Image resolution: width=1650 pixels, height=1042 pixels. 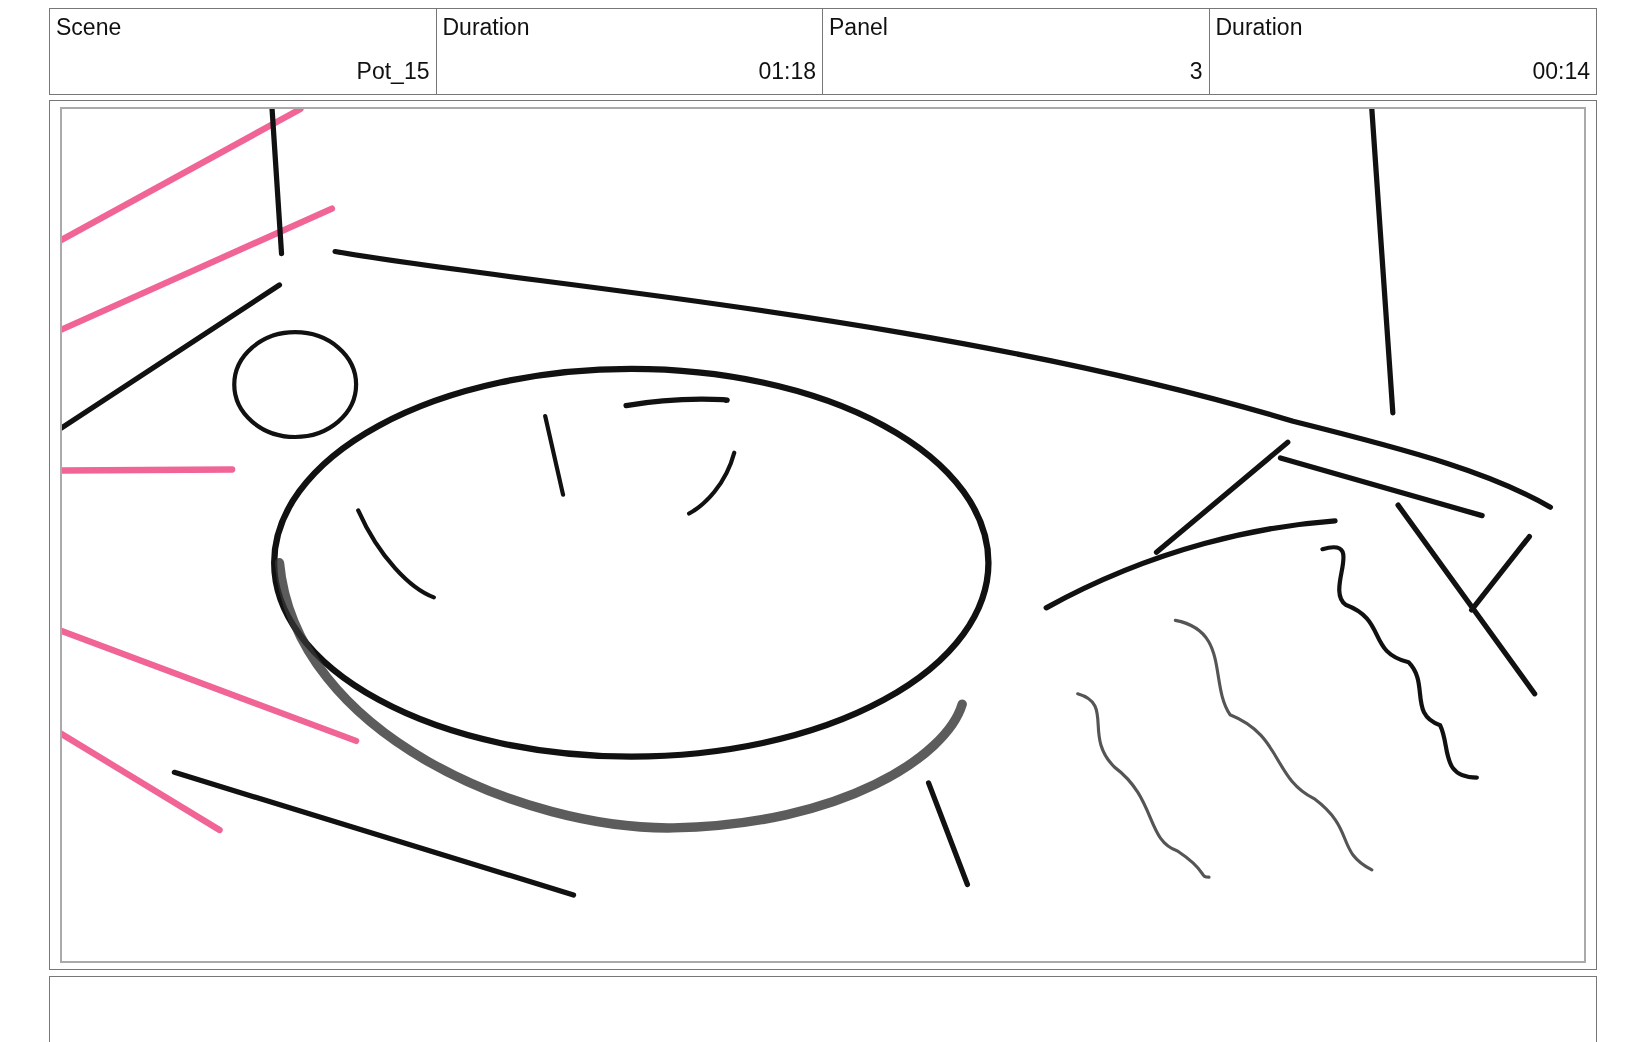 I want to click on field-label: Panel, so click(x=859, y=28).